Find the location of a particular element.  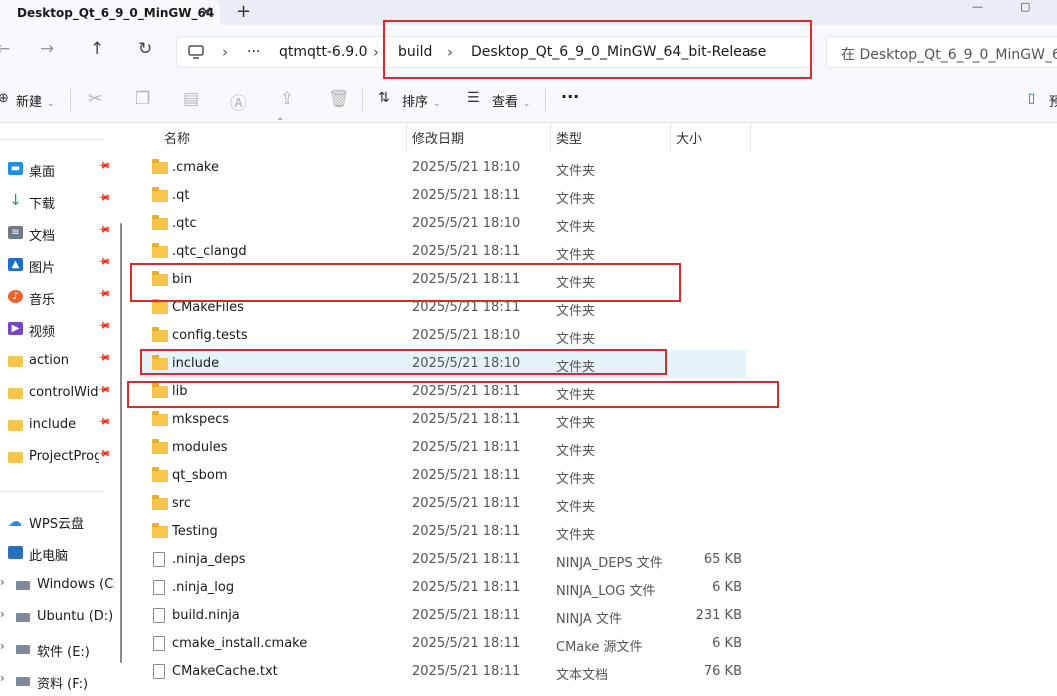

sidebar-item-wps-cloud: ☁ WPS云盘 is located at coordinates (59, 522).